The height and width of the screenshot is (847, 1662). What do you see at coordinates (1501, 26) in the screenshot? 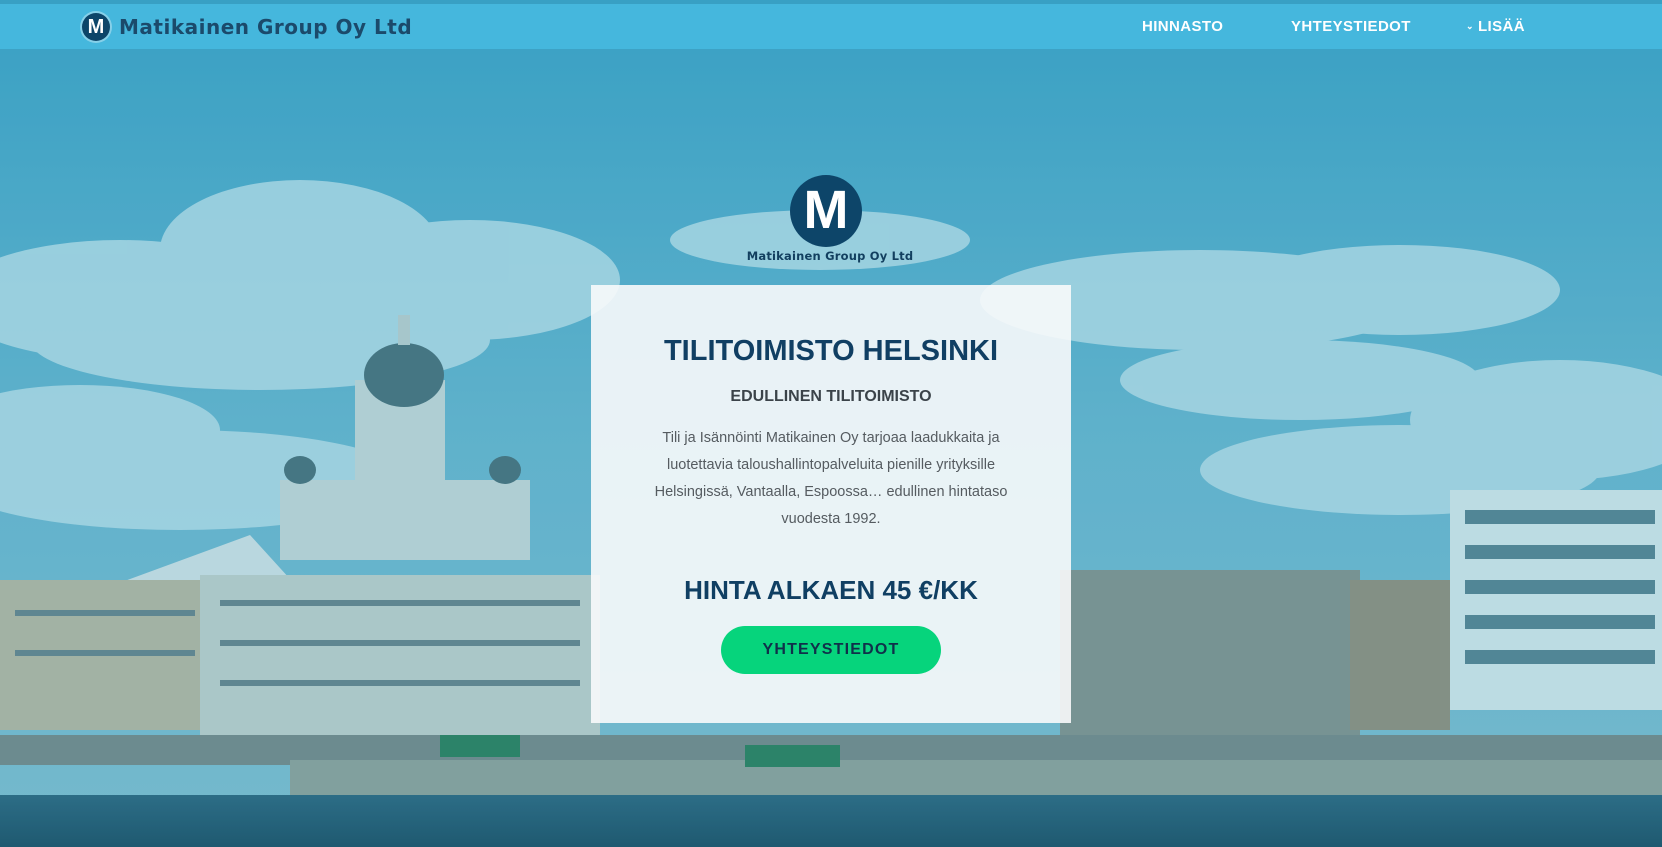
I see `nav-item-lisaa-label: LISÄÄ` at bounding box center [1501, 26].